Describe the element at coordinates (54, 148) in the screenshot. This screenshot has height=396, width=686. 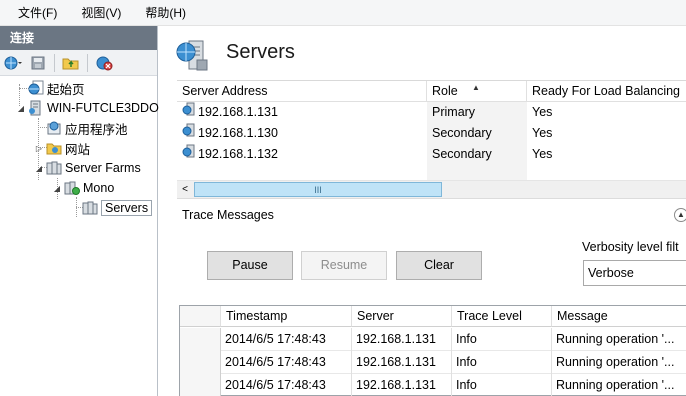
I see `sites-folder-icon` at that location.